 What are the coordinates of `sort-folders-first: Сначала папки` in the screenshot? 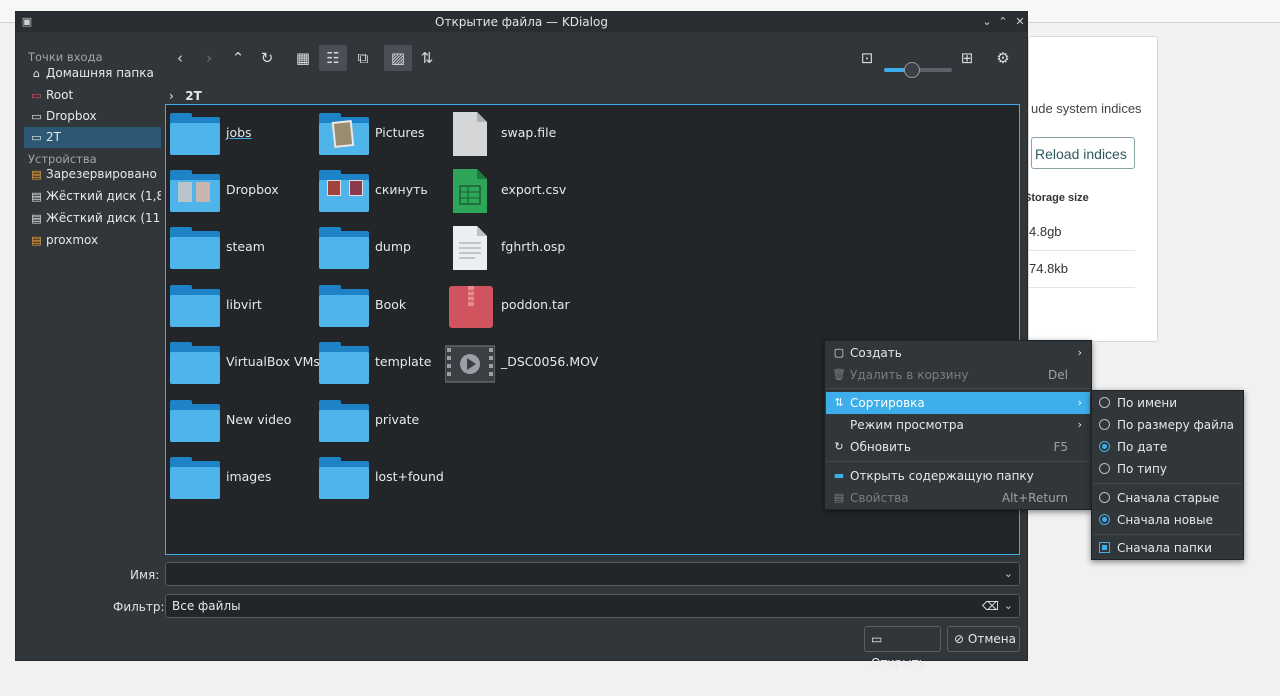 It's located at (1167, 548).